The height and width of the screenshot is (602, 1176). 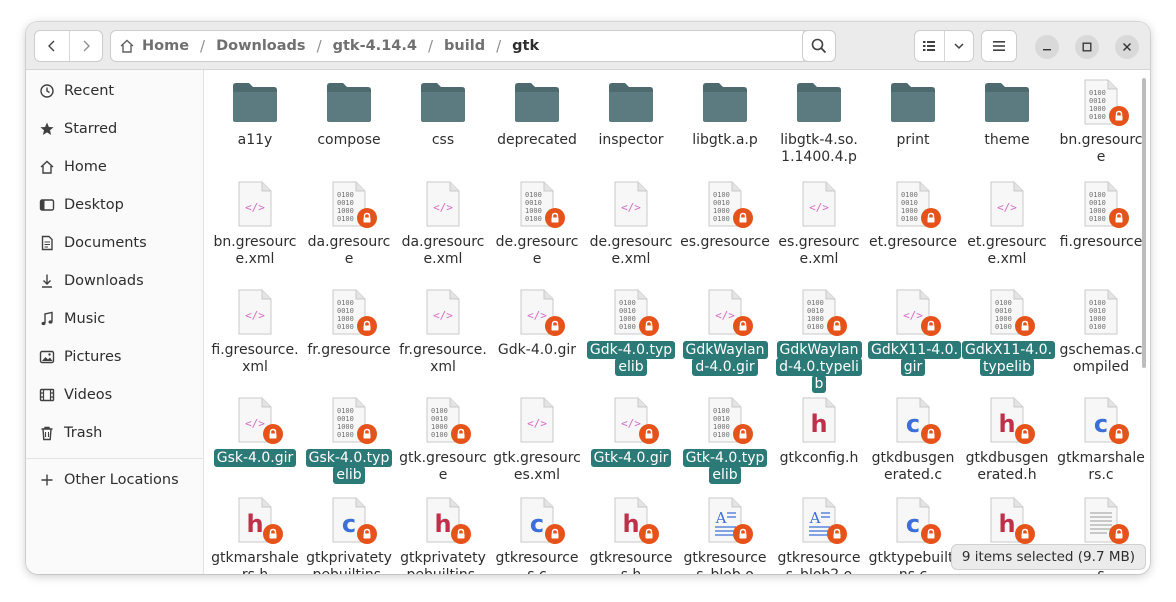 I want to click on document-icon, so click(x=47, y=243).